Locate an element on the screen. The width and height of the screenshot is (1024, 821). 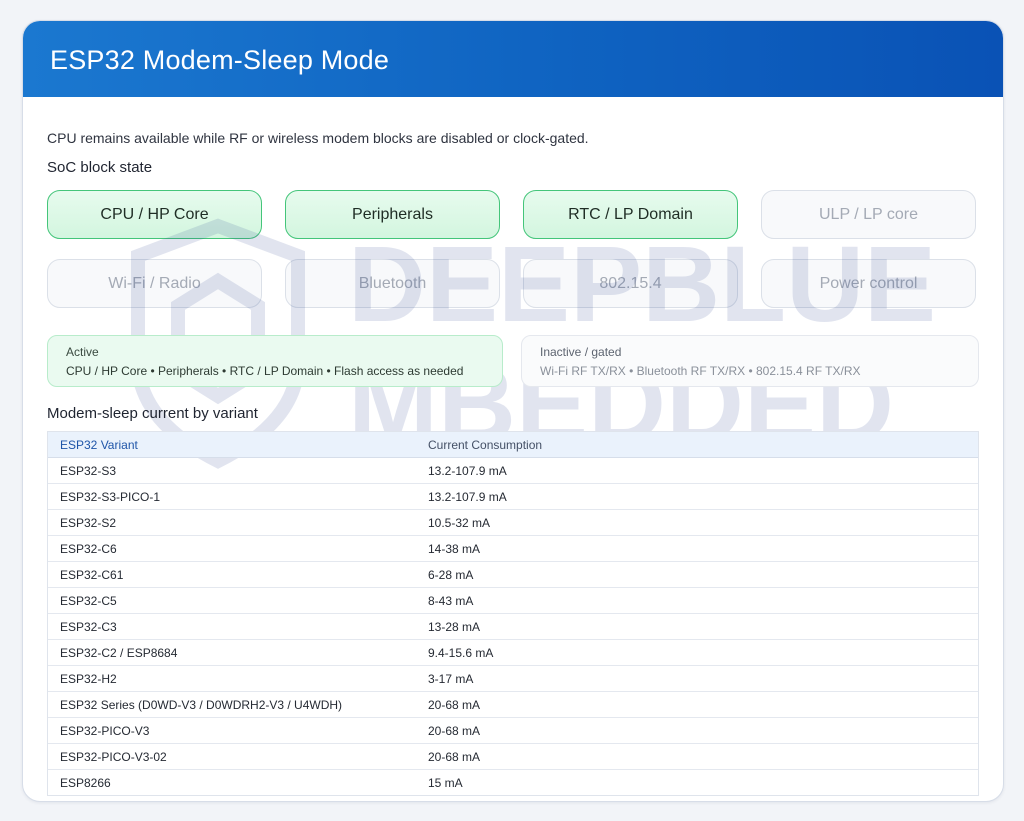
current-cell: 15 mA is located at coordinates (445, 782).